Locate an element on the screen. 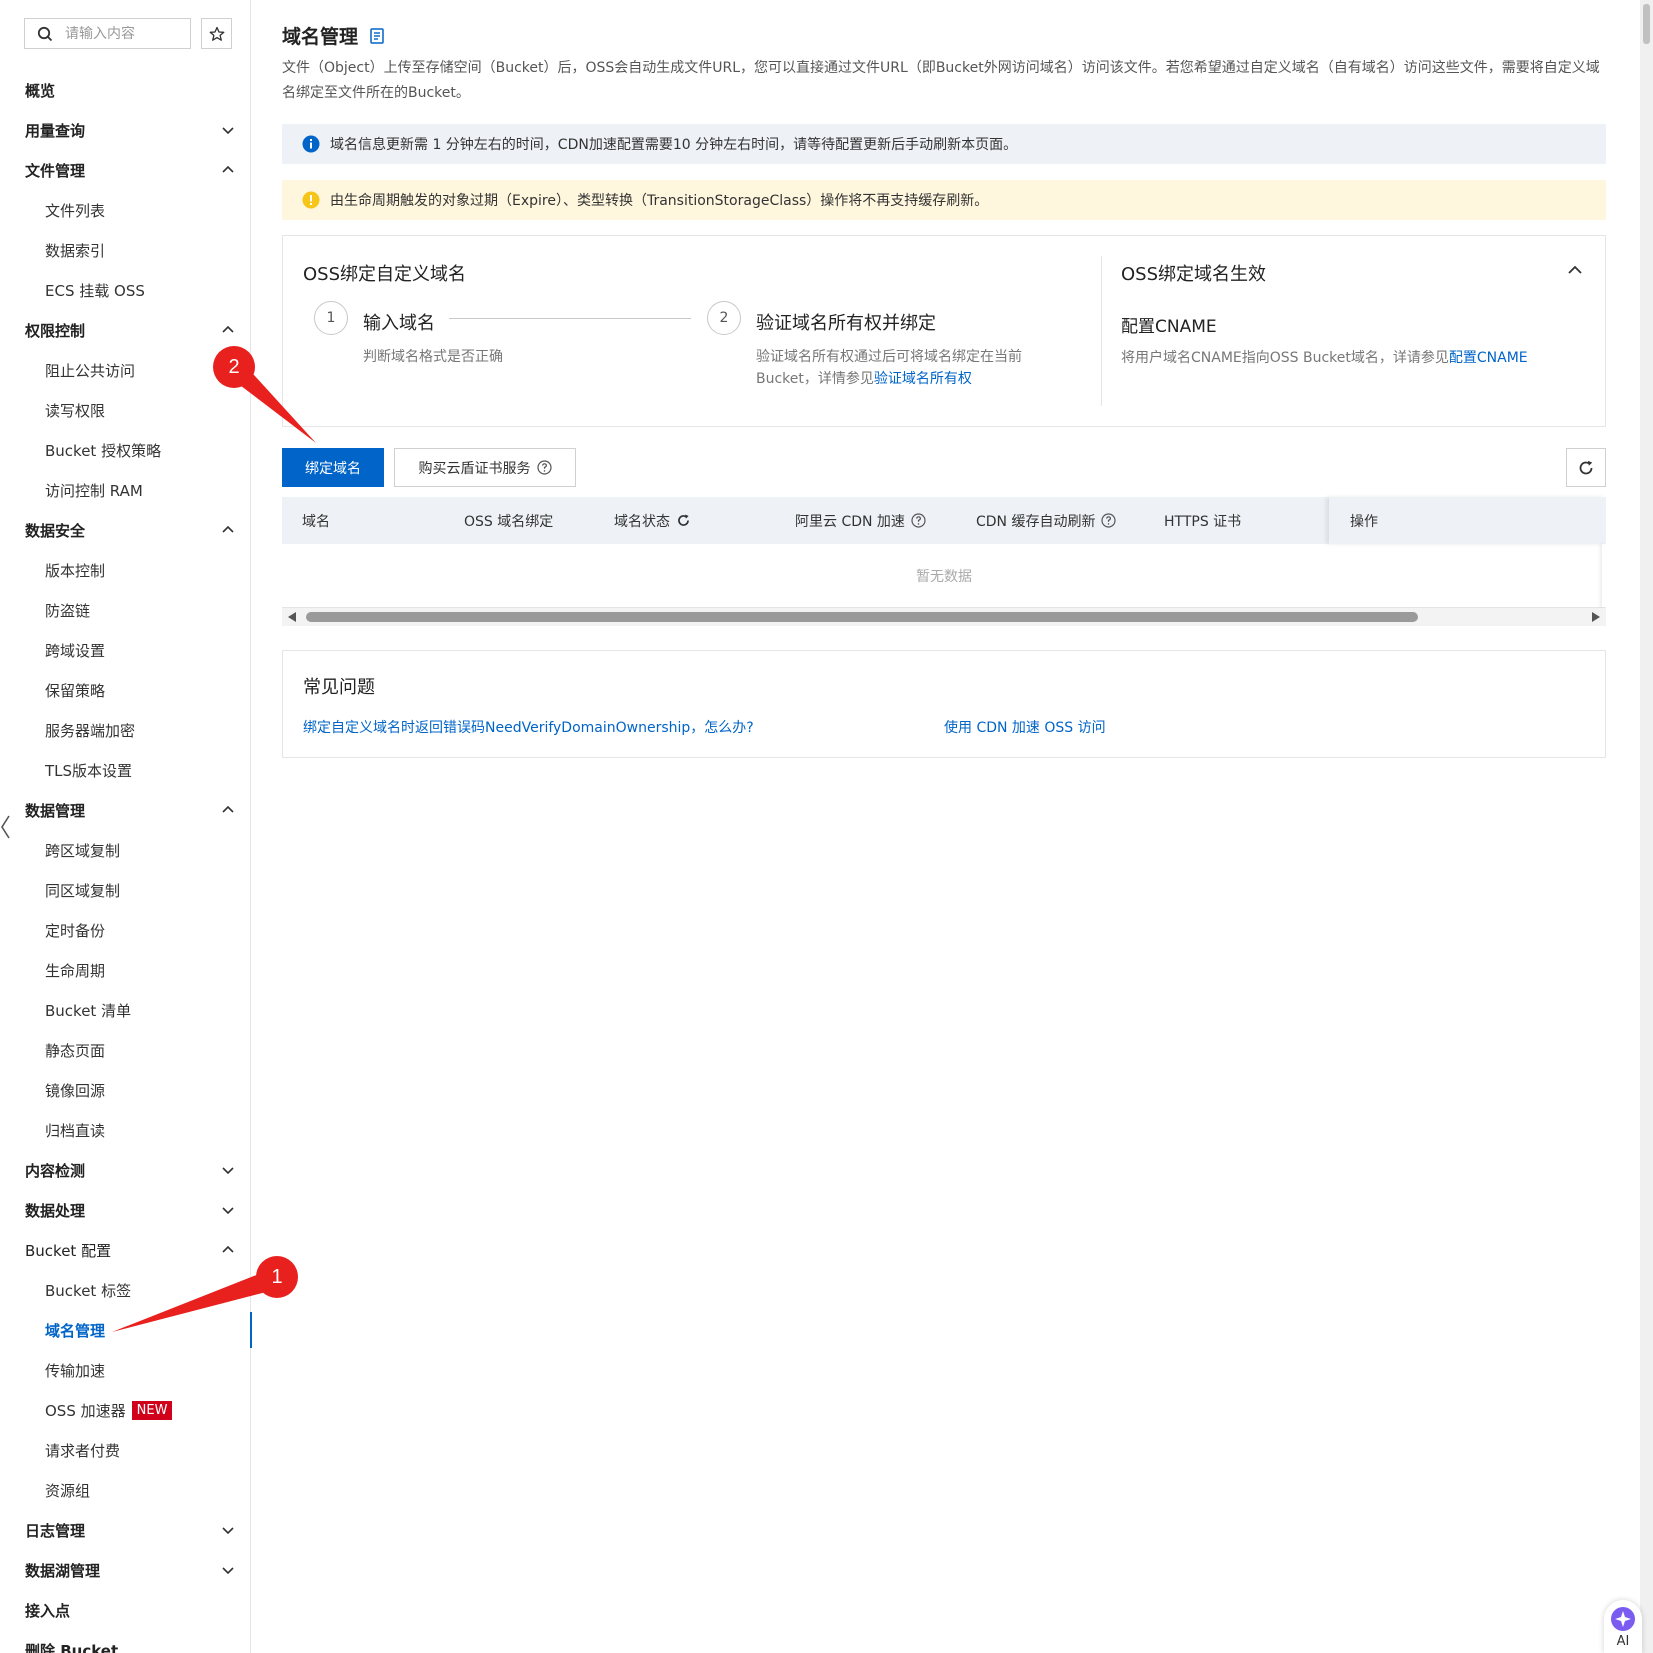  steps-card-title: OSS绑定自定义域名 is located at coordinates (385, 274).